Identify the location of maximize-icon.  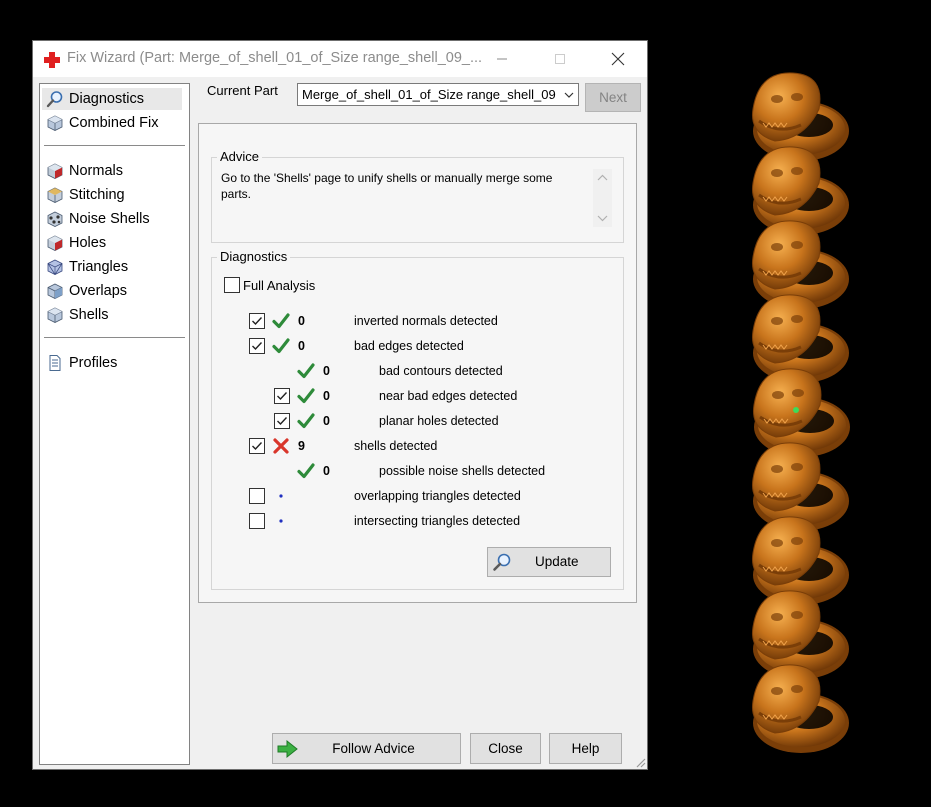
(560, 59).